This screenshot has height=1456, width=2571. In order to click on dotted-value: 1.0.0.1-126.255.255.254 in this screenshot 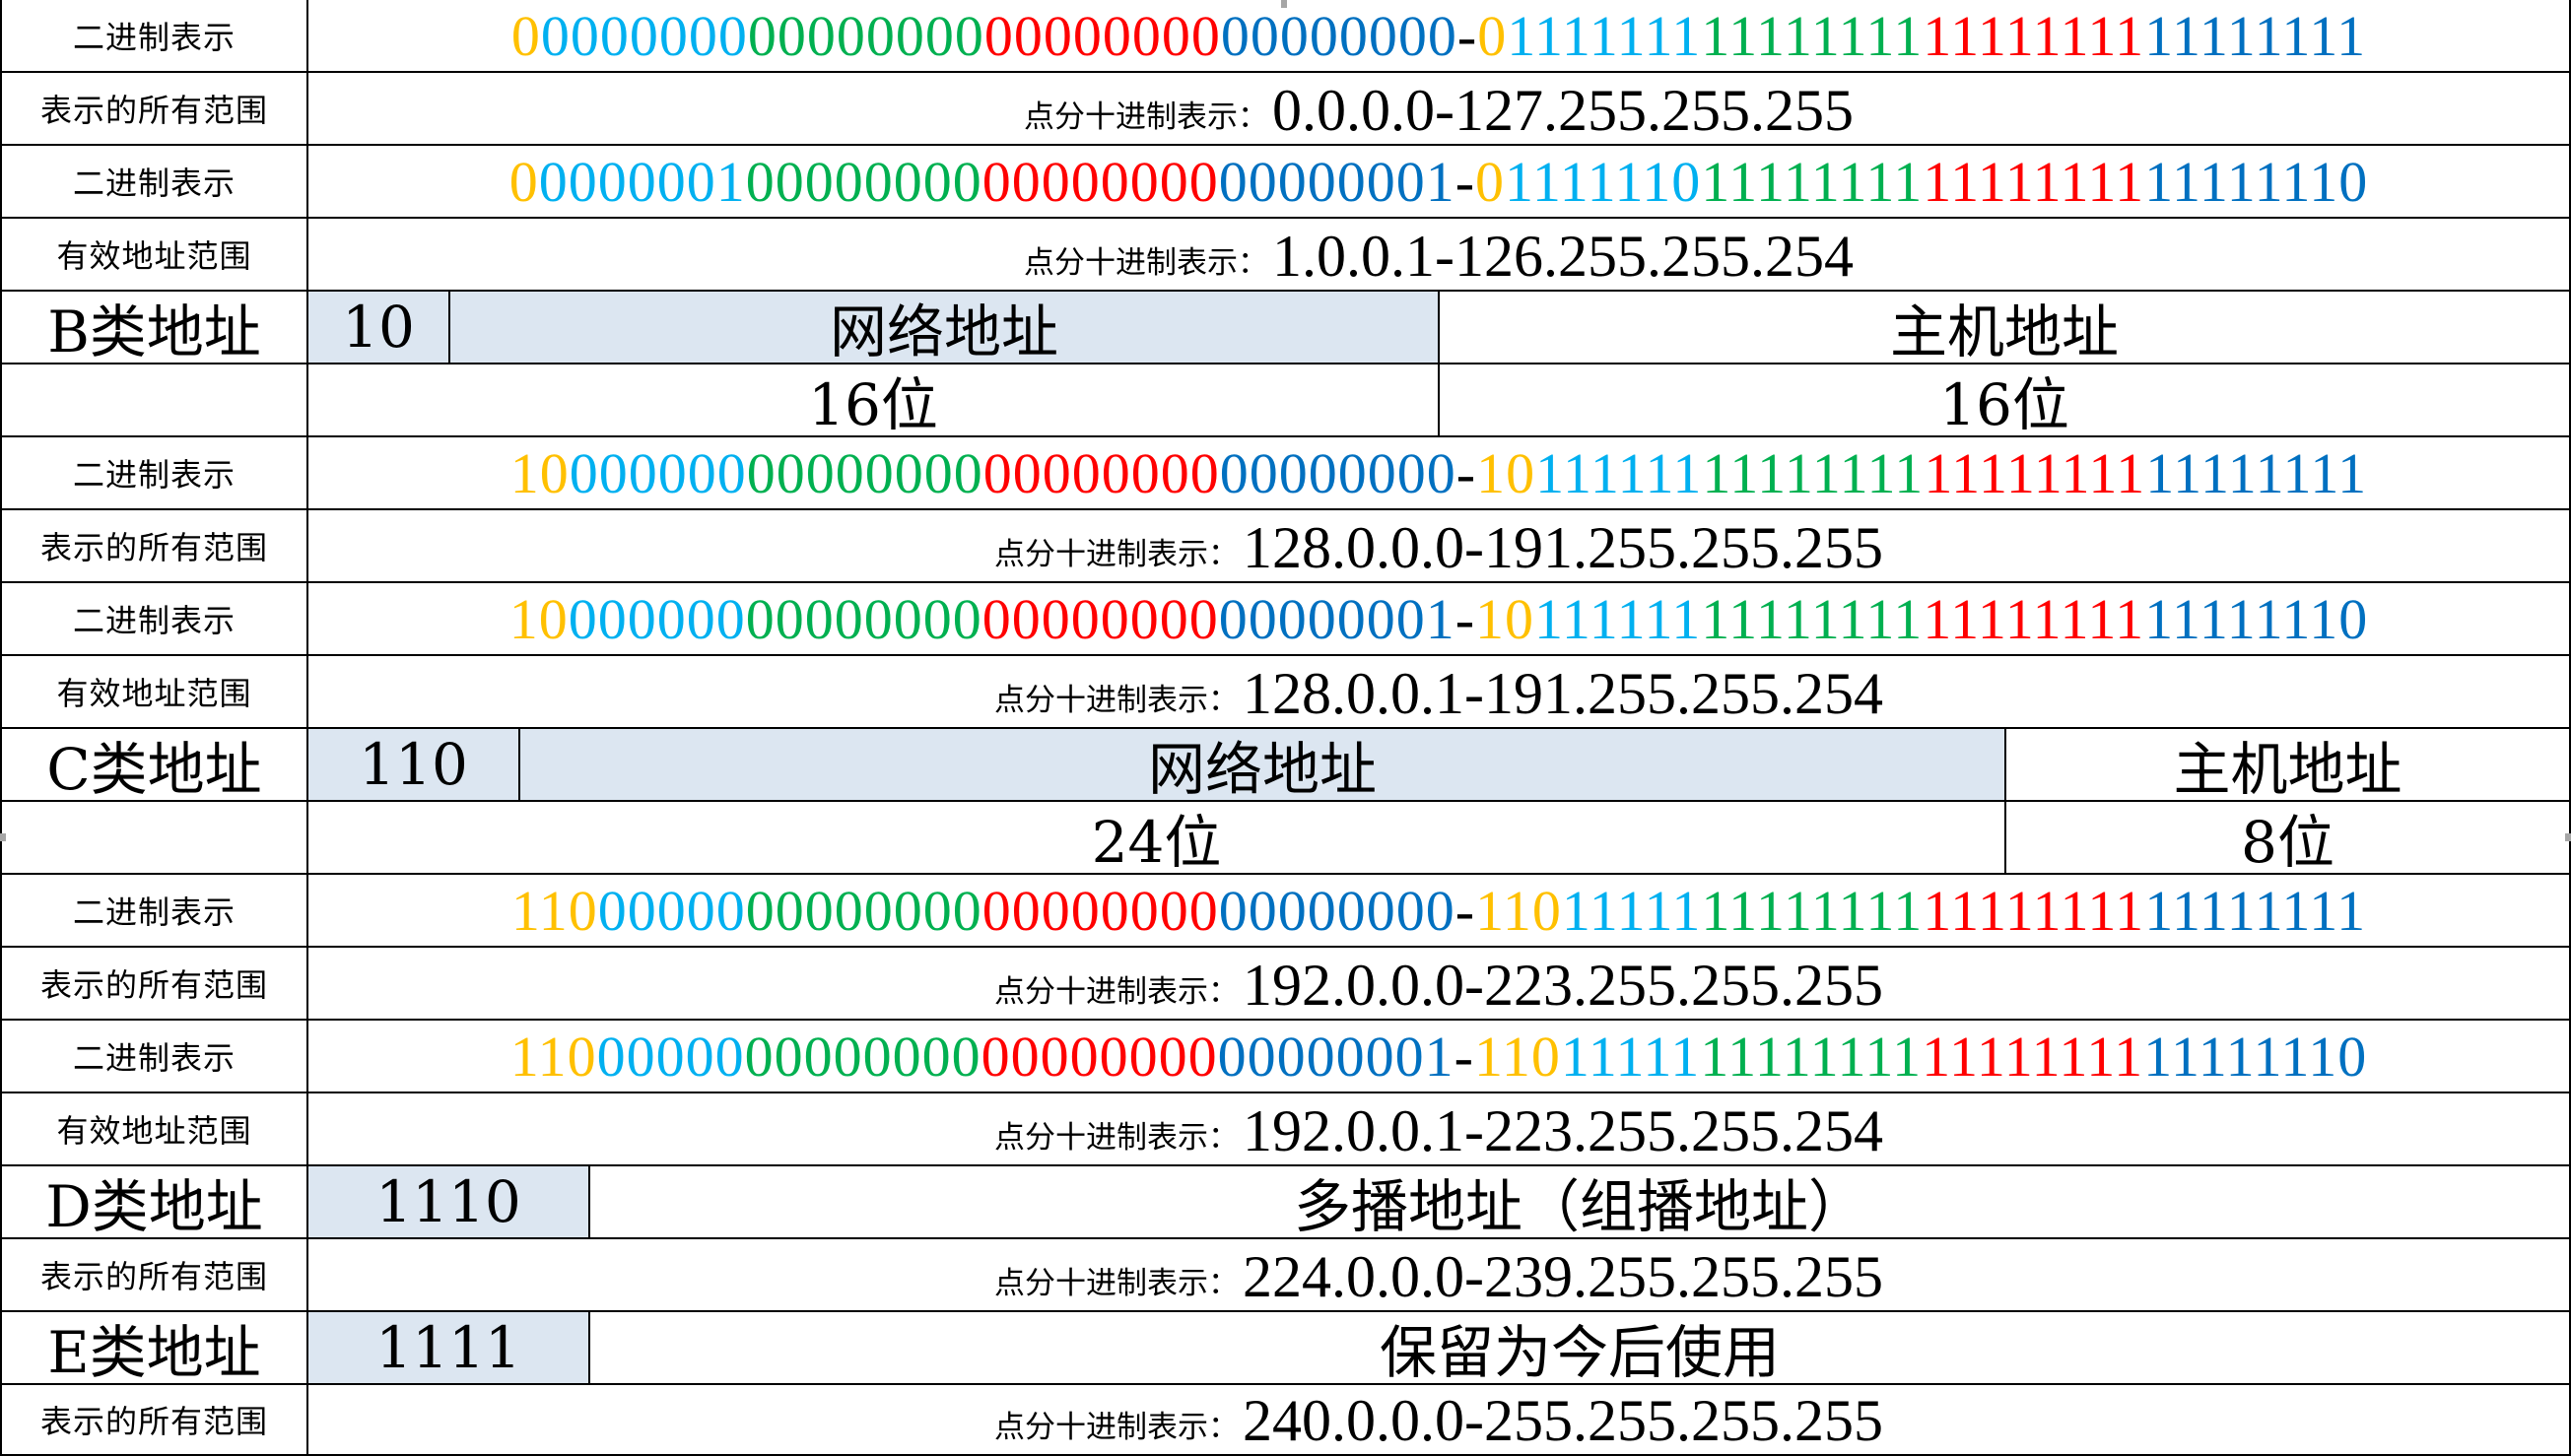, I will do `click(1563, 256)`.